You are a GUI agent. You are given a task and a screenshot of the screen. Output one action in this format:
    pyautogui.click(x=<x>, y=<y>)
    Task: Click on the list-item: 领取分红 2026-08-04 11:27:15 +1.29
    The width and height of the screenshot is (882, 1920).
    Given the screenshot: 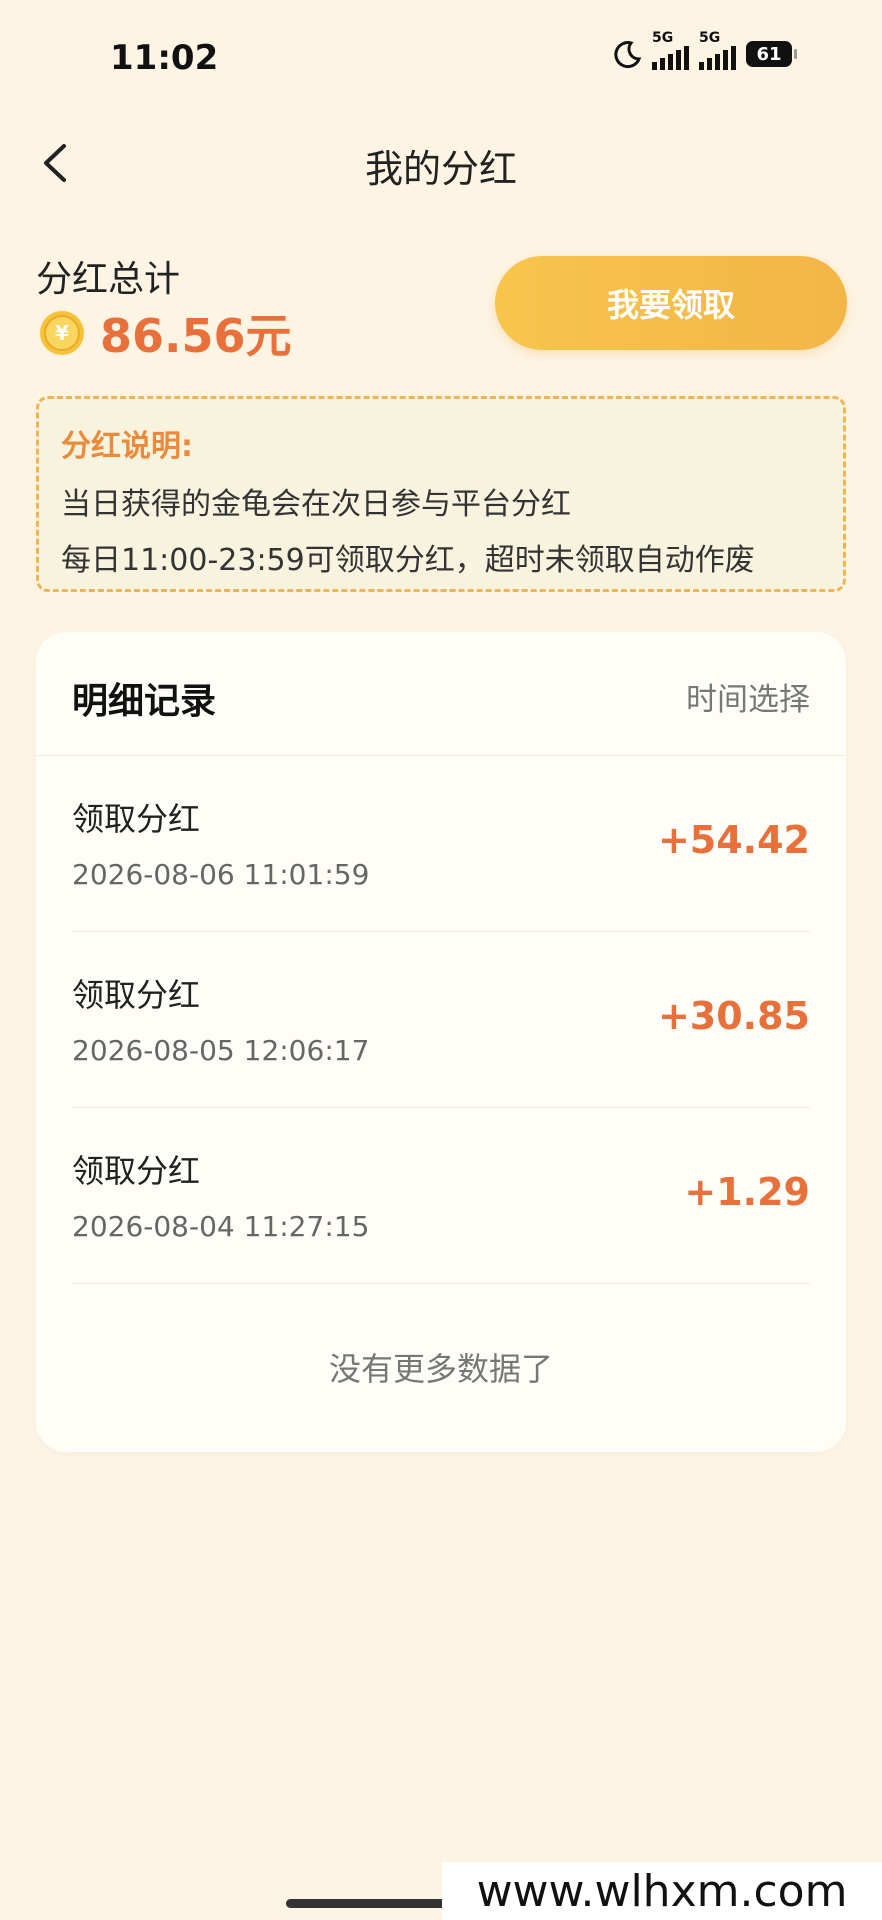 What is the action you would take?
    pyautogui.click(x=441, y=1196)
    